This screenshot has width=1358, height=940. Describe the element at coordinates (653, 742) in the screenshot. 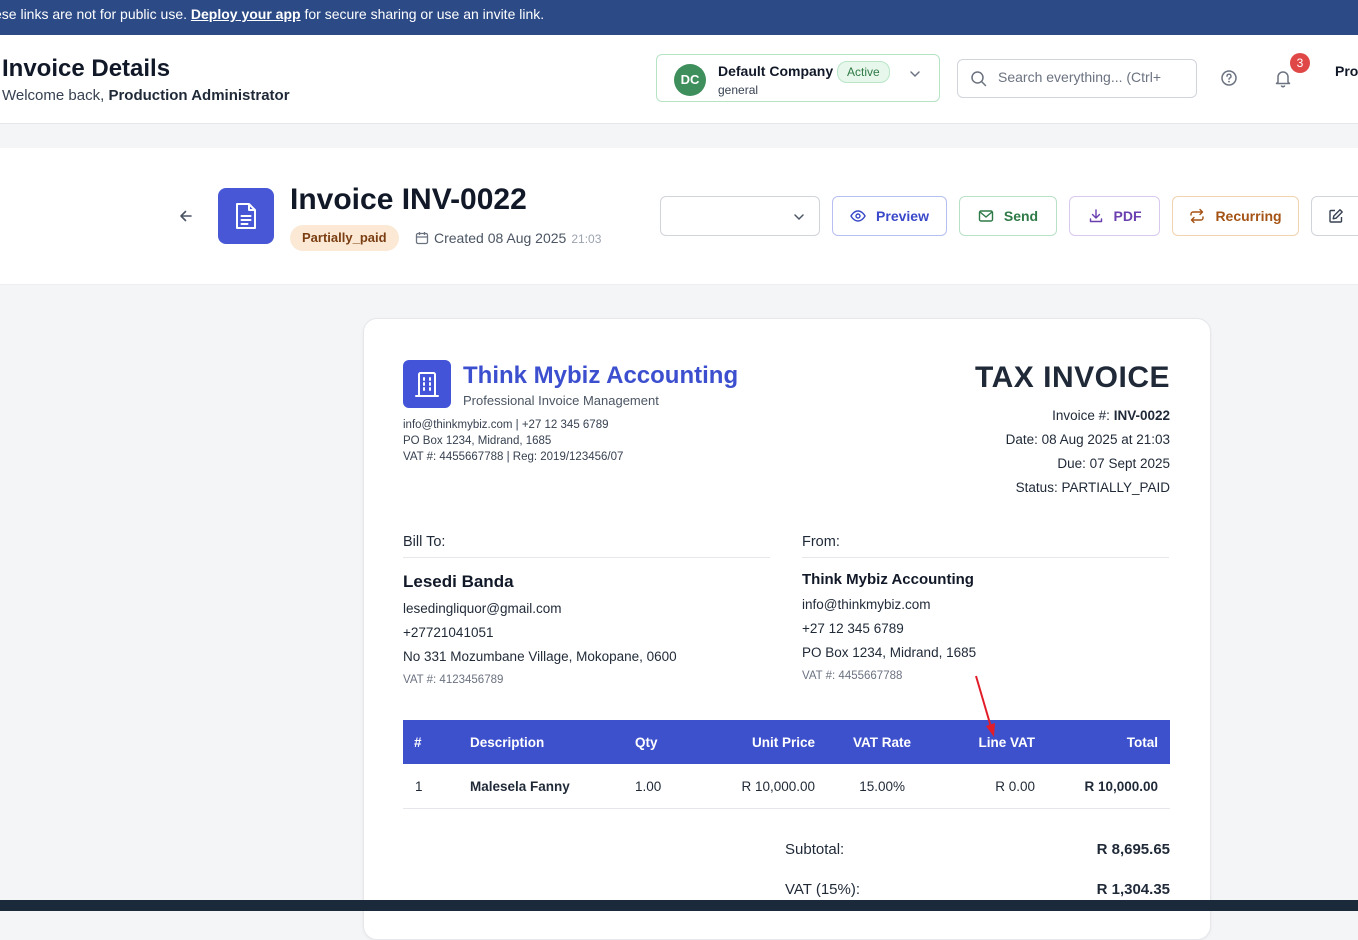

I see `col-header-qty: Qty` at that location.